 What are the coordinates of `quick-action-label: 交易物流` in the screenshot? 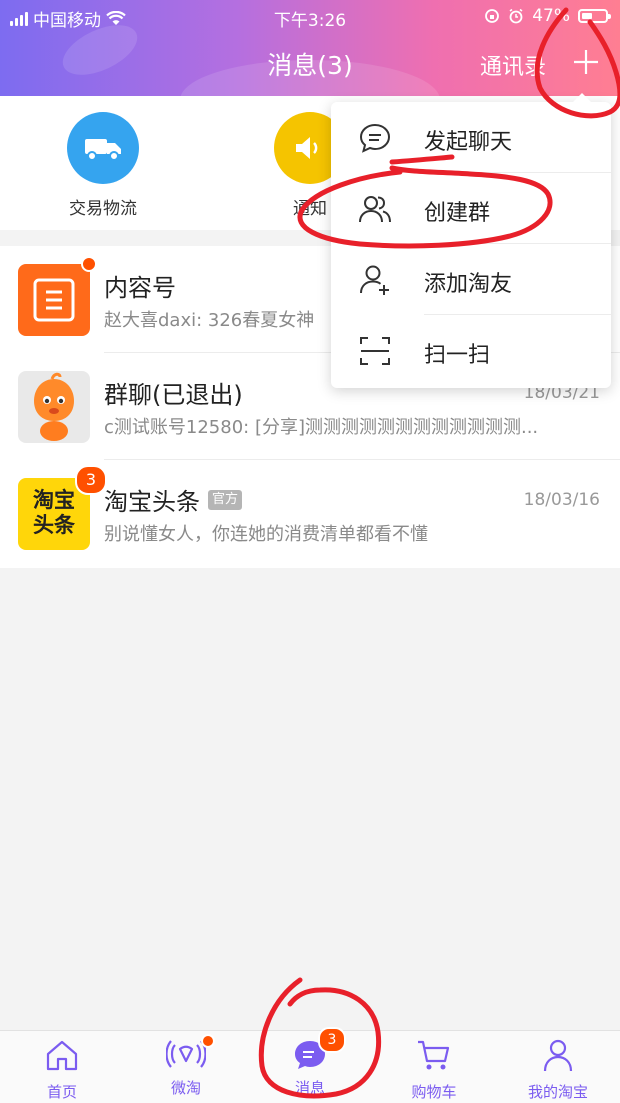 It's located at (103, 209).